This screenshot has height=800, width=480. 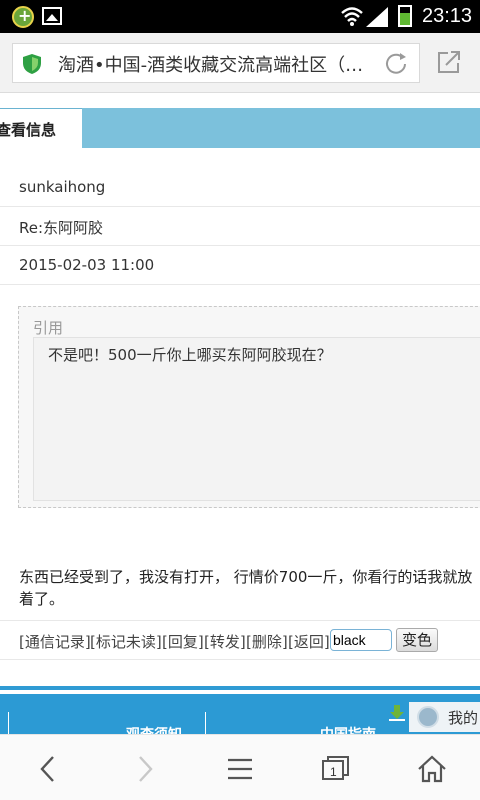 I want to click on app-notification-icon, so click(x=23, y=17).